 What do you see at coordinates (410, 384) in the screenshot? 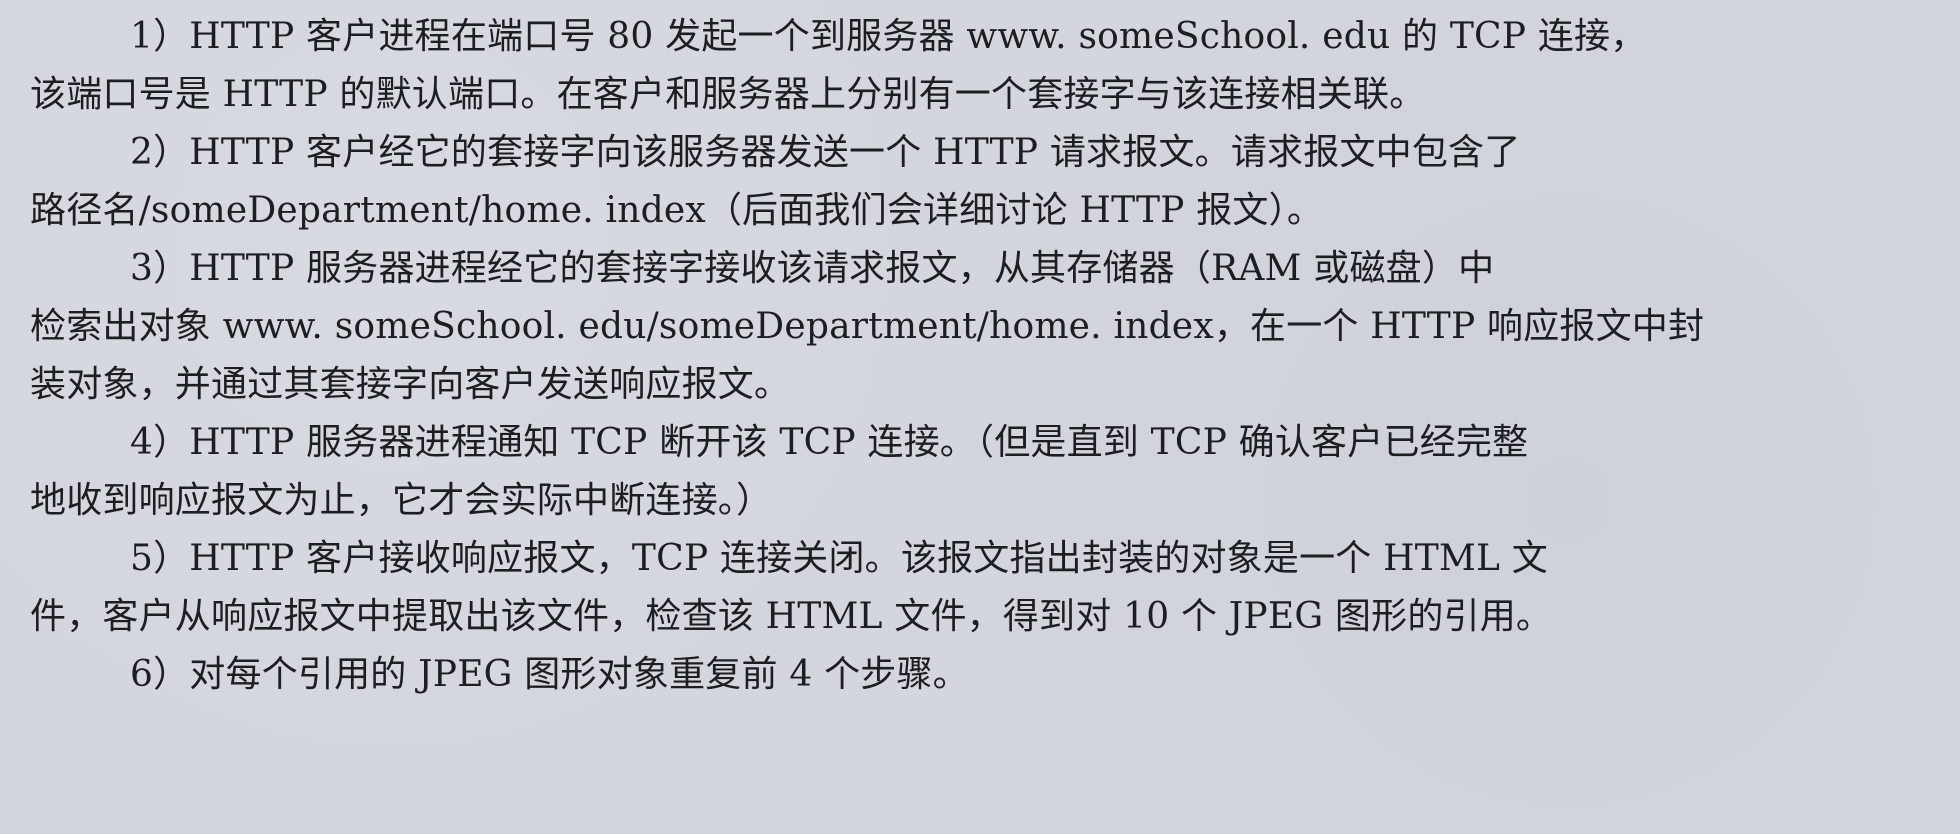
I see `step-3-line-3: 装对象，并通过其套接字向客户发送响应报文。` at bounding box center [410, 384].